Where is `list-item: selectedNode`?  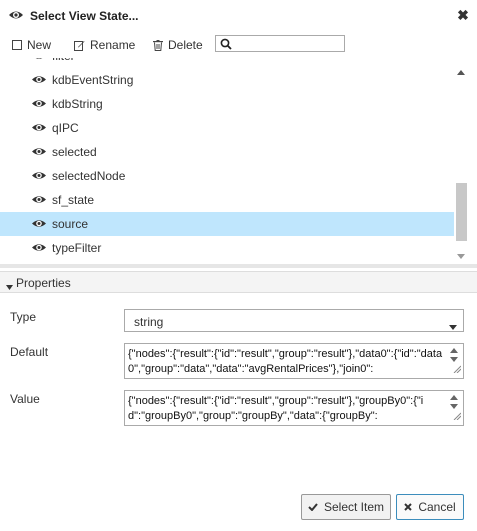
list-item: selectedNode is located at coordinates (227, 176).